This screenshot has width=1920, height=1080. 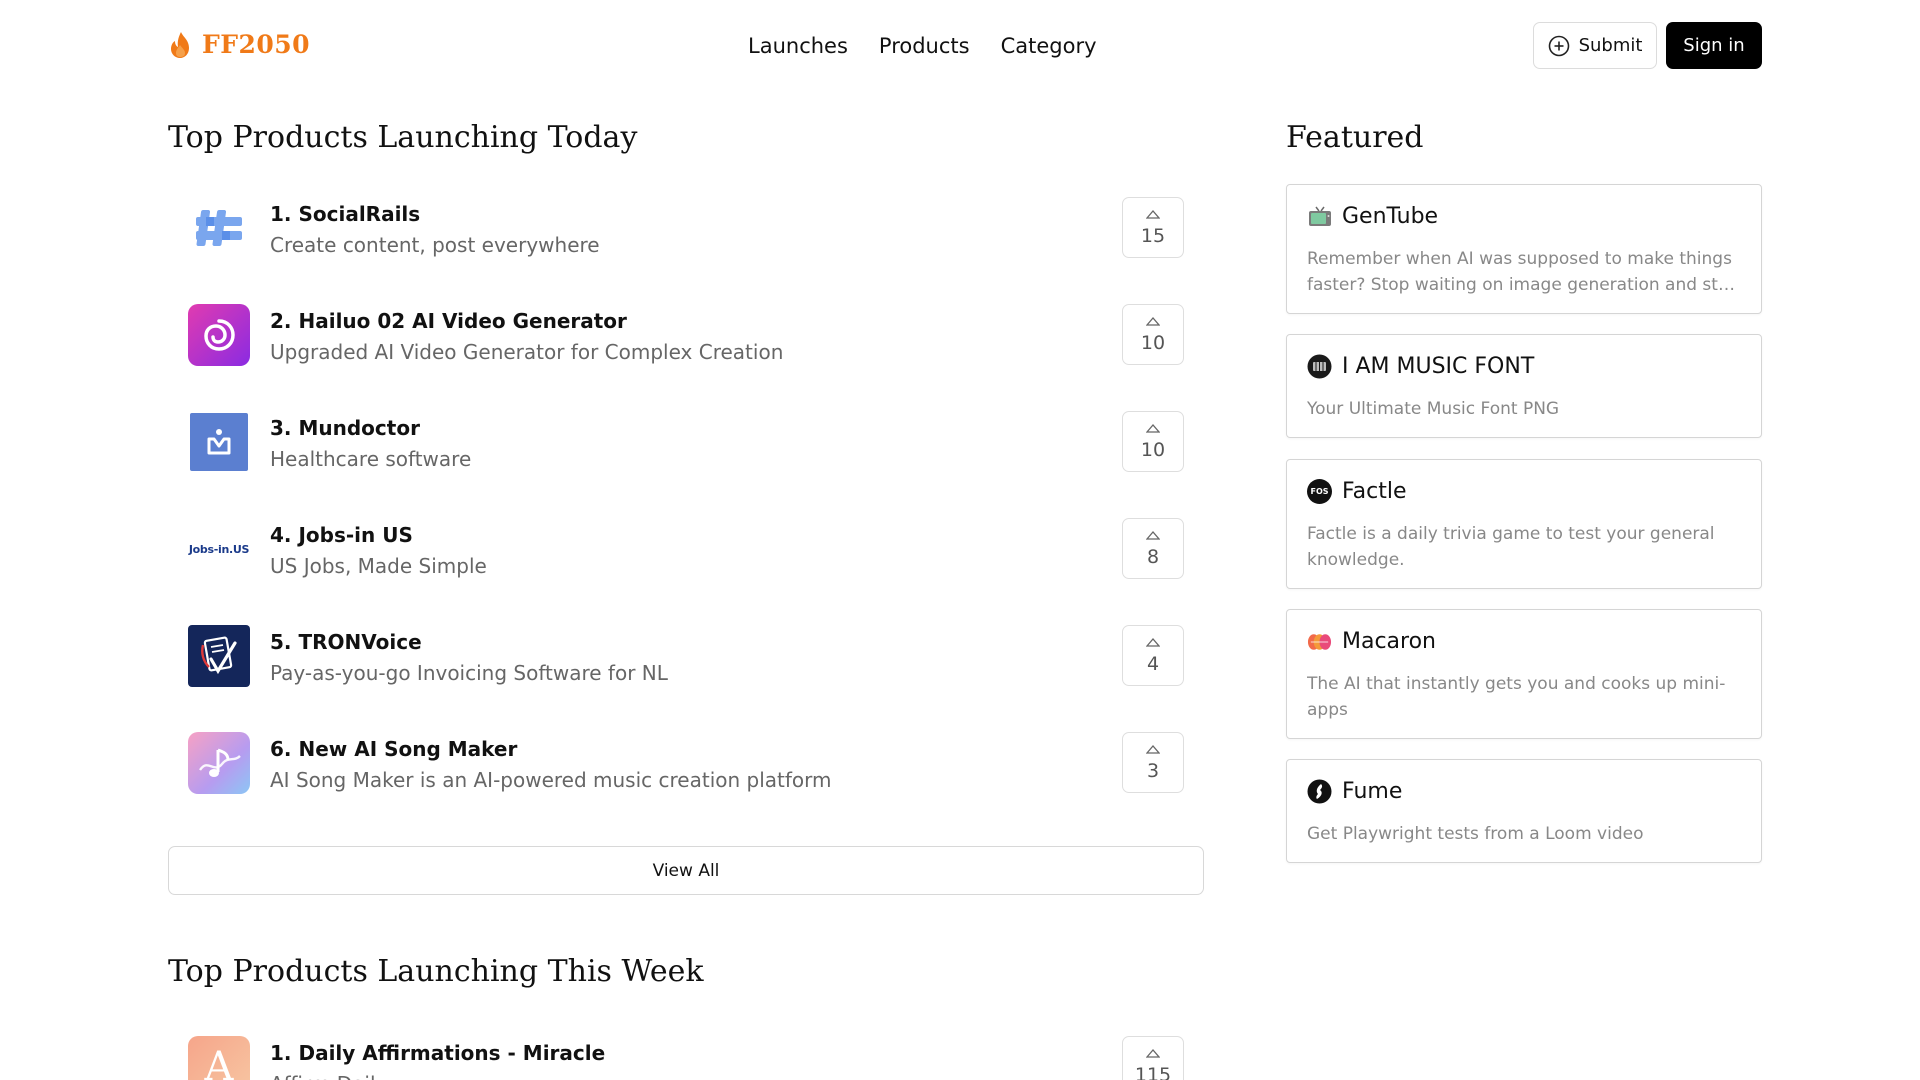 What do you see at coordinates (219, 763) in the screenshot?
I see `song-maker-logo` at bounding box center [219, 763].